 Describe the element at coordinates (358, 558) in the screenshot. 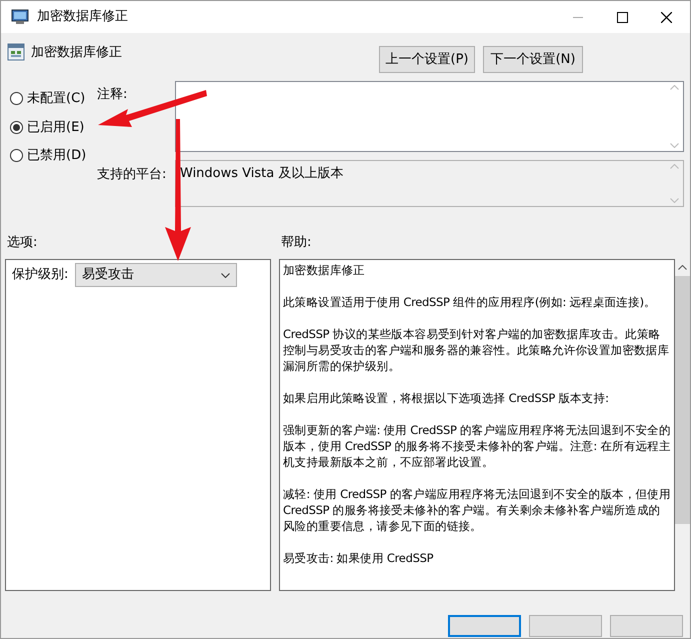

I see `help-paragraph: 易受攻击: 如果使用 CredSSP` at that location.